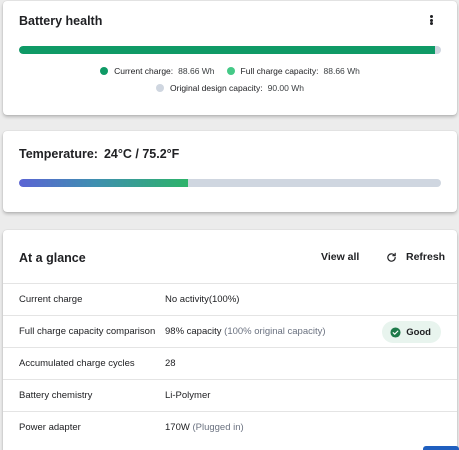 This screenshot has width=459, height=450. I want to click on legend-original-design-capacity: Original design capacity: 90.00 Wh, so click(230, 88).